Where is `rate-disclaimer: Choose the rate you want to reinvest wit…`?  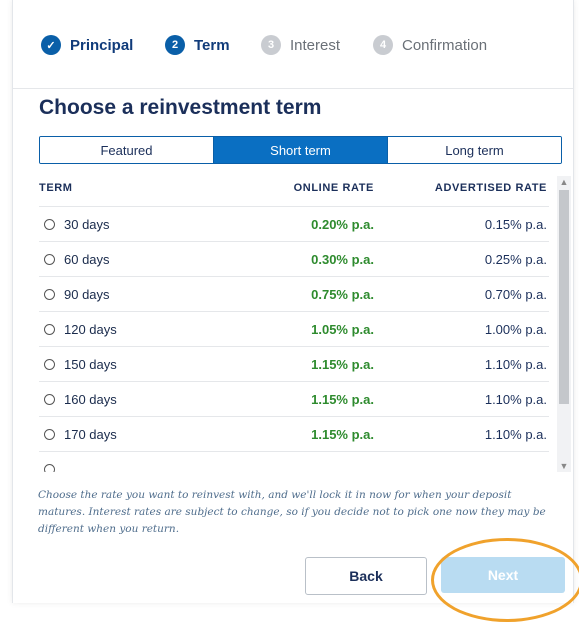
rate-disclaimer: Choose the rate you want to reinvest wit… is located at coordinates (292, 512).